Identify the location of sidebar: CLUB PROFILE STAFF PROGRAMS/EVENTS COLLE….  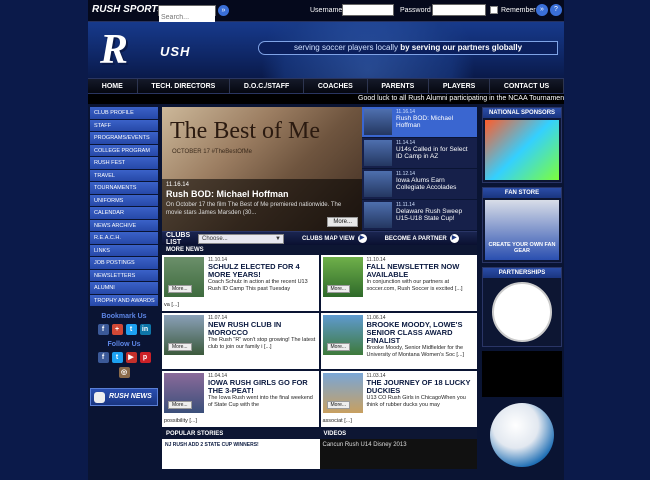
(124, 256).